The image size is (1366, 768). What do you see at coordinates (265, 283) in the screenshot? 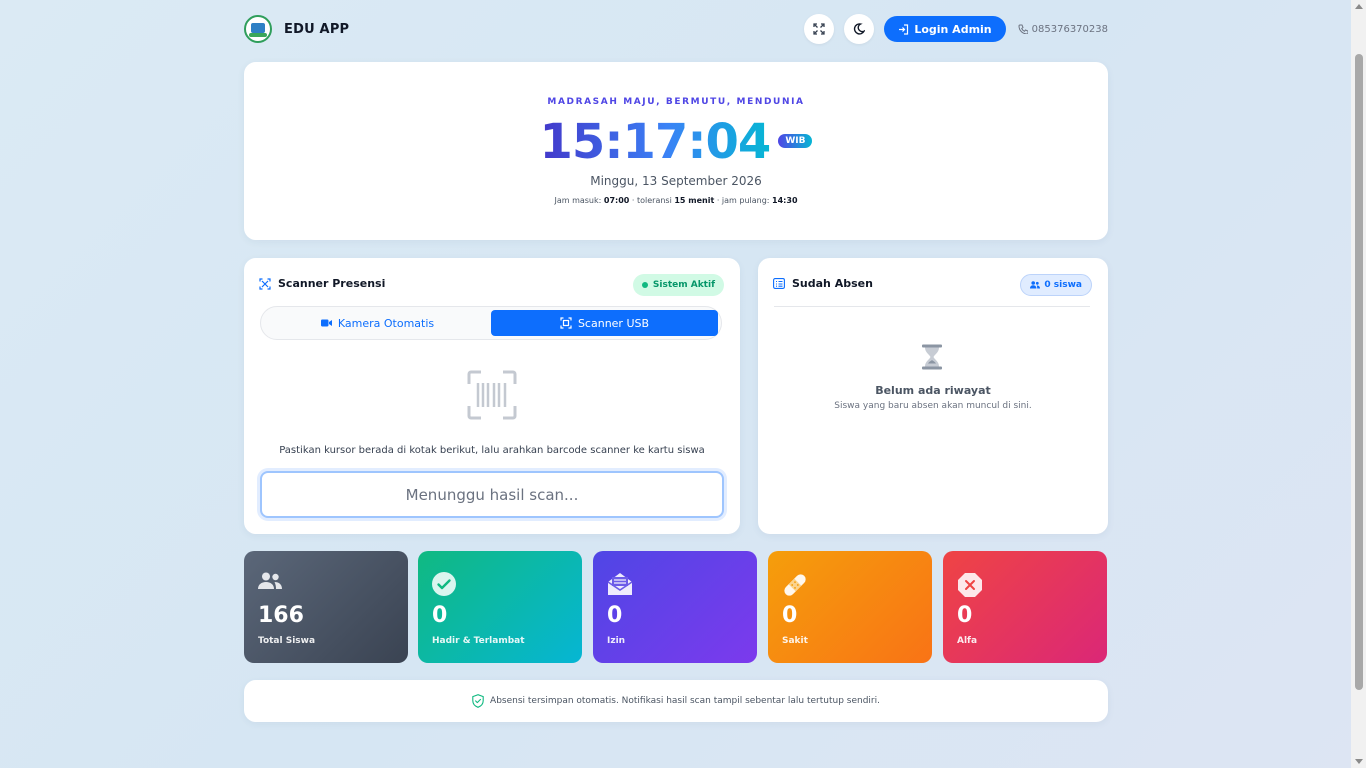
I see `scan-icon` at bounding box center [265, 283].